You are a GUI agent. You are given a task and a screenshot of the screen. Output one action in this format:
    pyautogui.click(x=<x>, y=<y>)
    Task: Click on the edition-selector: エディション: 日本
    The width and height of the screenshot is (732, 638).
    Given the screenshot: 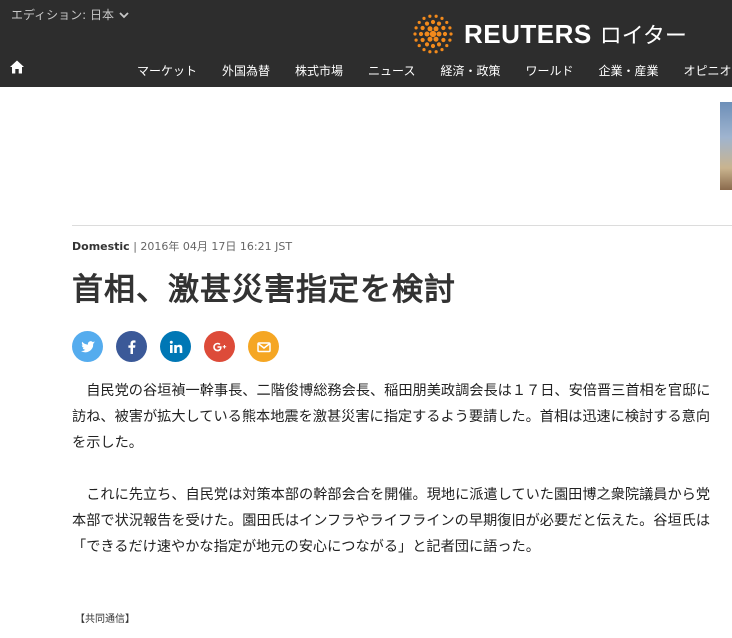 What is the action you would take?
    pyautogui.click(x=71, y=14)
    